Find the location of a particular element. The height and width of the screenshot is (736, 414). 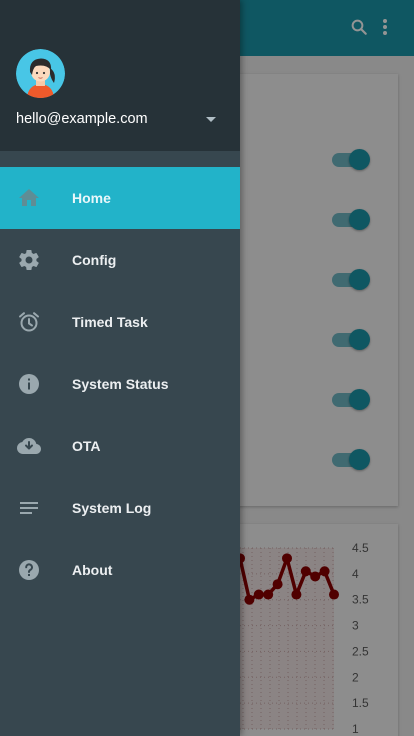

drawer-item-label: Timed Task is located at coordinates (110, 322).